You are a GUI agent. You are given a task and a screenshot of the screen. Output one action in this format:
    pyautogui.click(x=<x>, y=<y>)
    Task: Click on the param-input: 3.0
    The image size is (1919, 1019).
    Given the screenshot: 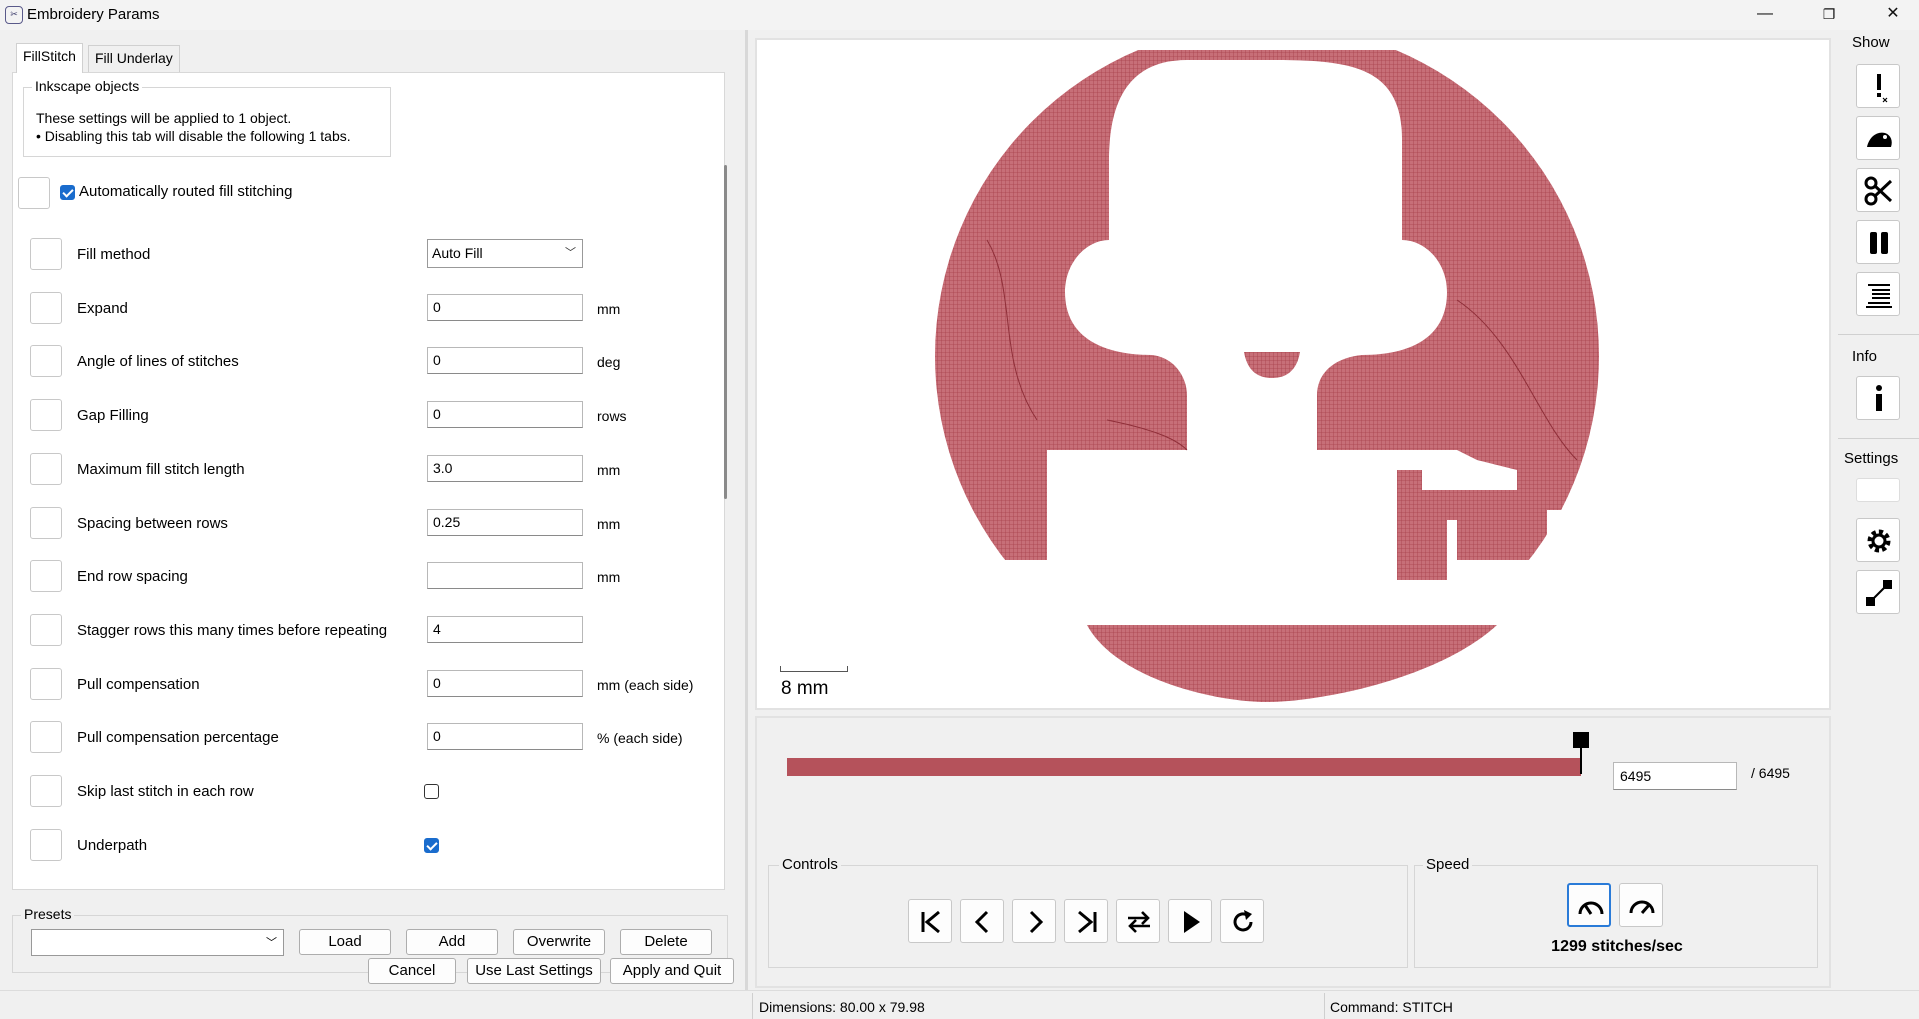 What is the action you would take?
    pyautogui.click(x=505, y=468)
    